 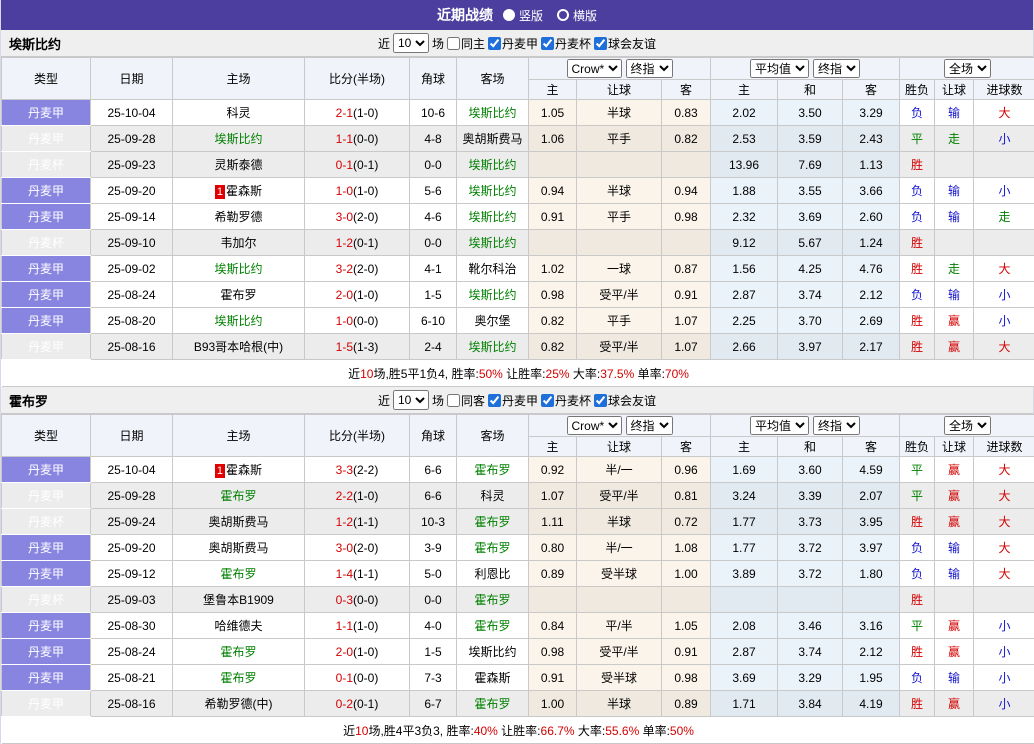 What do you see at coordinates (425, 374) in the screenshot?
I see `summary-text-part: 场,胜5平1负4, 胜率:` at bounding box center [425, 374].